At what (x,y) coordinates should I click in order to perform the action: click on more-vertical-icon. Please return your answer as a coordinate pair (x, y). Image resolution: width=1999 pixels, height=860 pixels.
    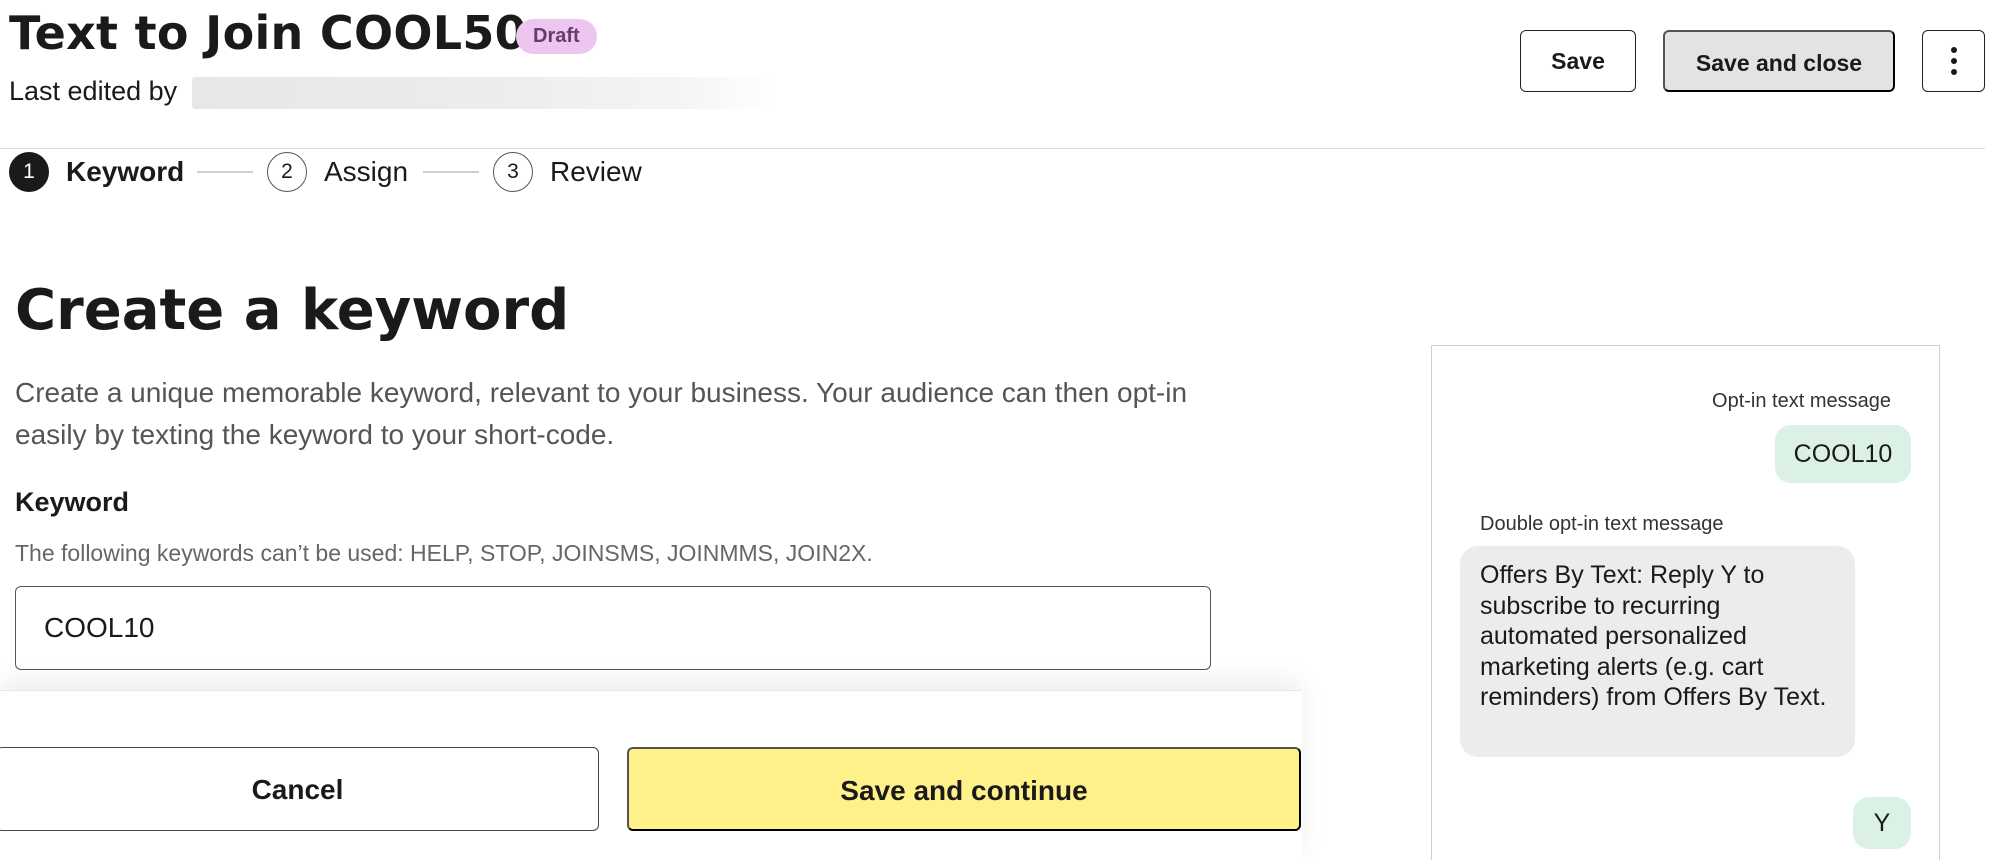
    Looking at the image, I should click on (1953, 61).